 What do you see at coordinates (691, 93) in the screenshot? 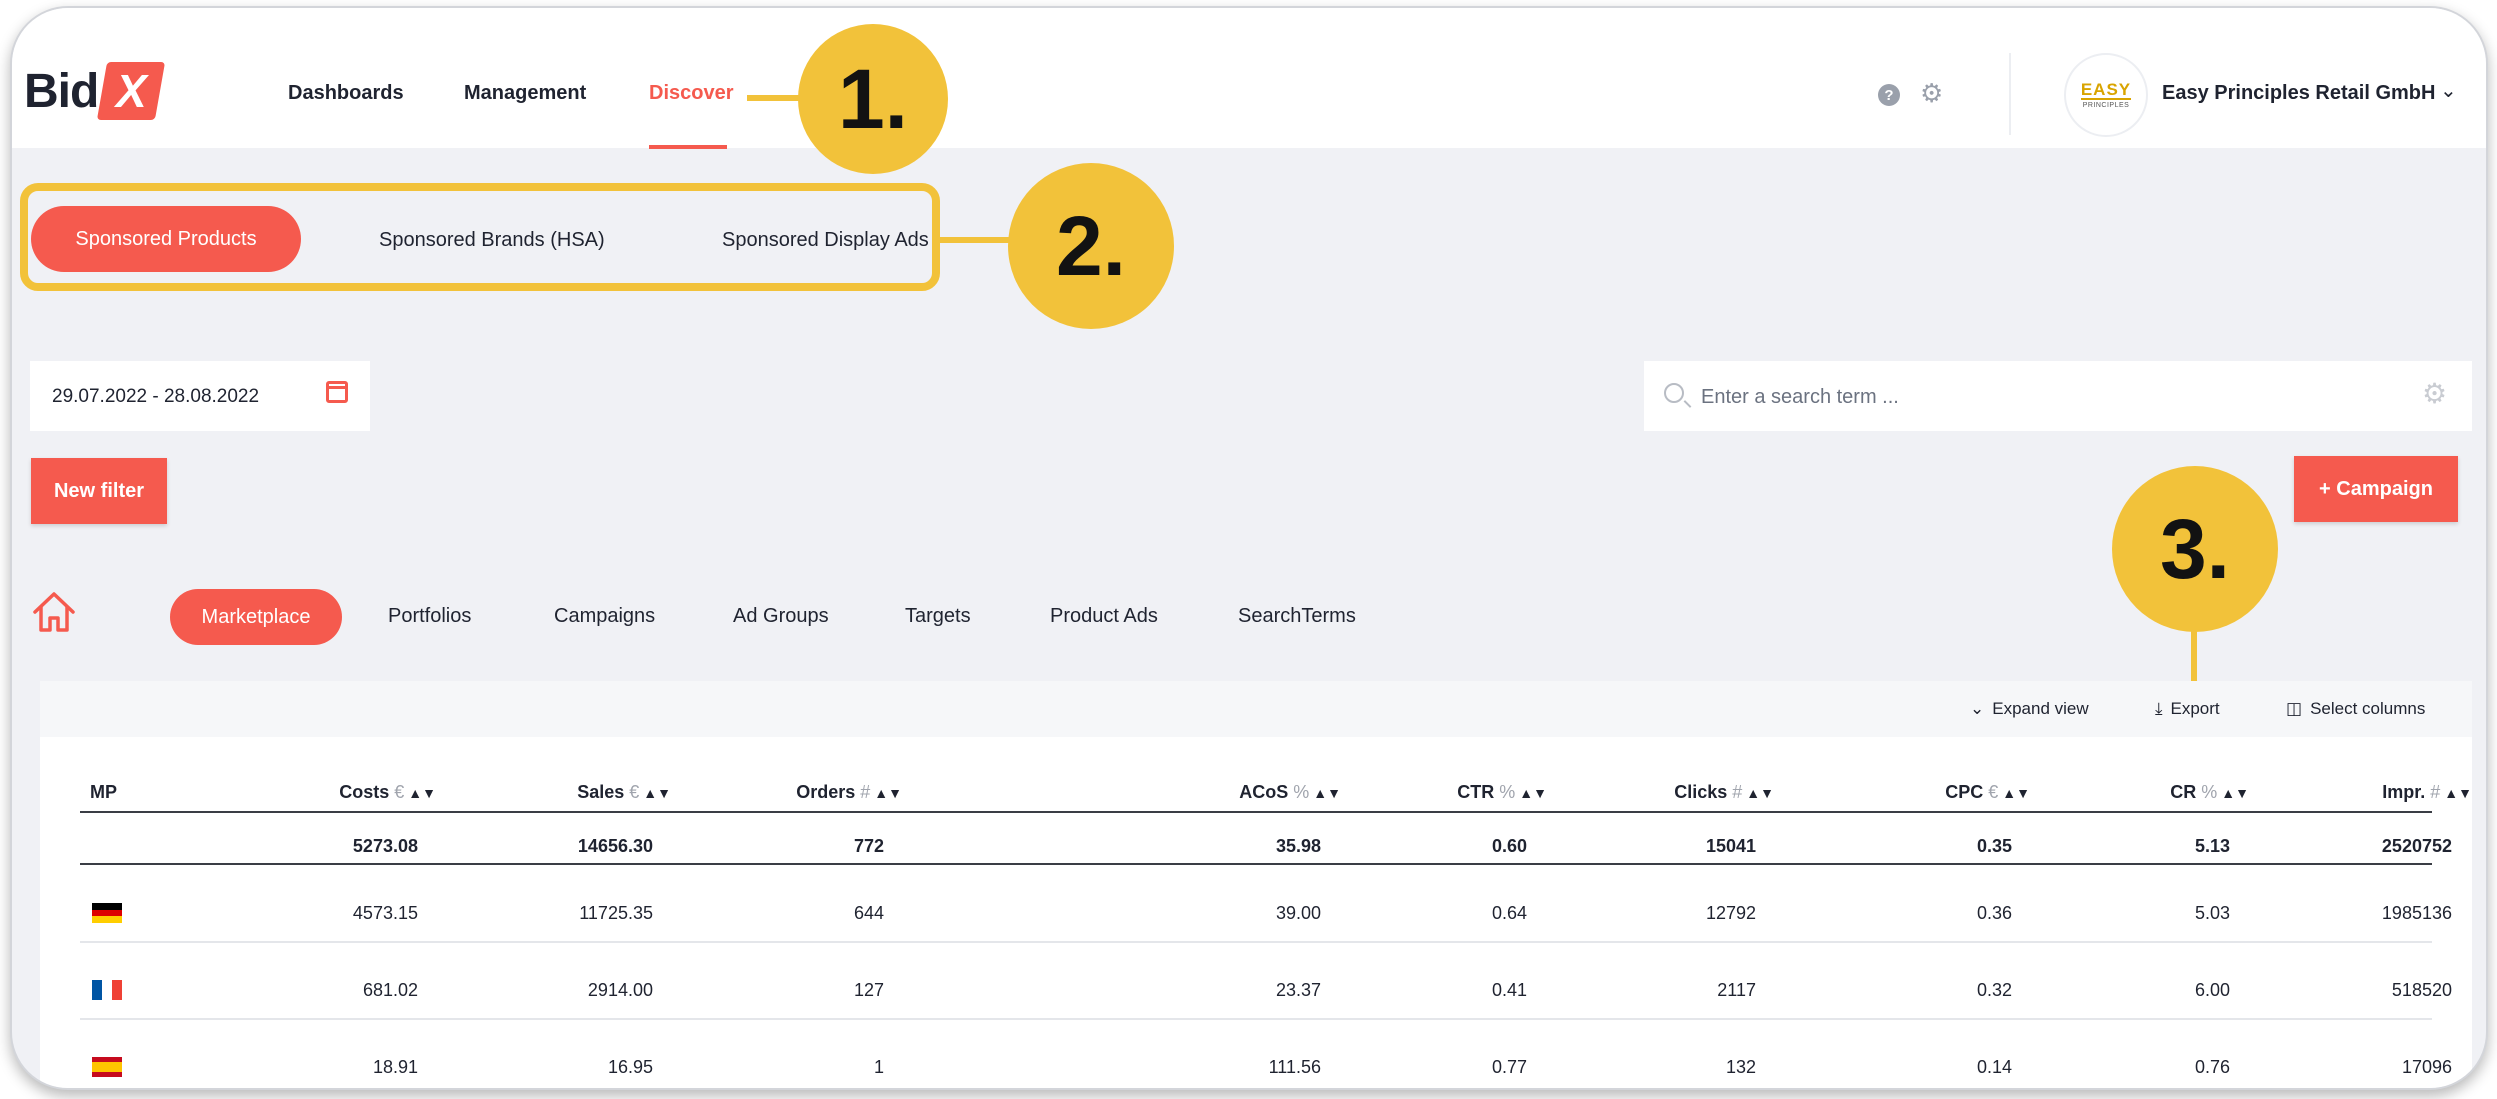
I see `nav-discover: Discover` at bounding box center [691, 93].